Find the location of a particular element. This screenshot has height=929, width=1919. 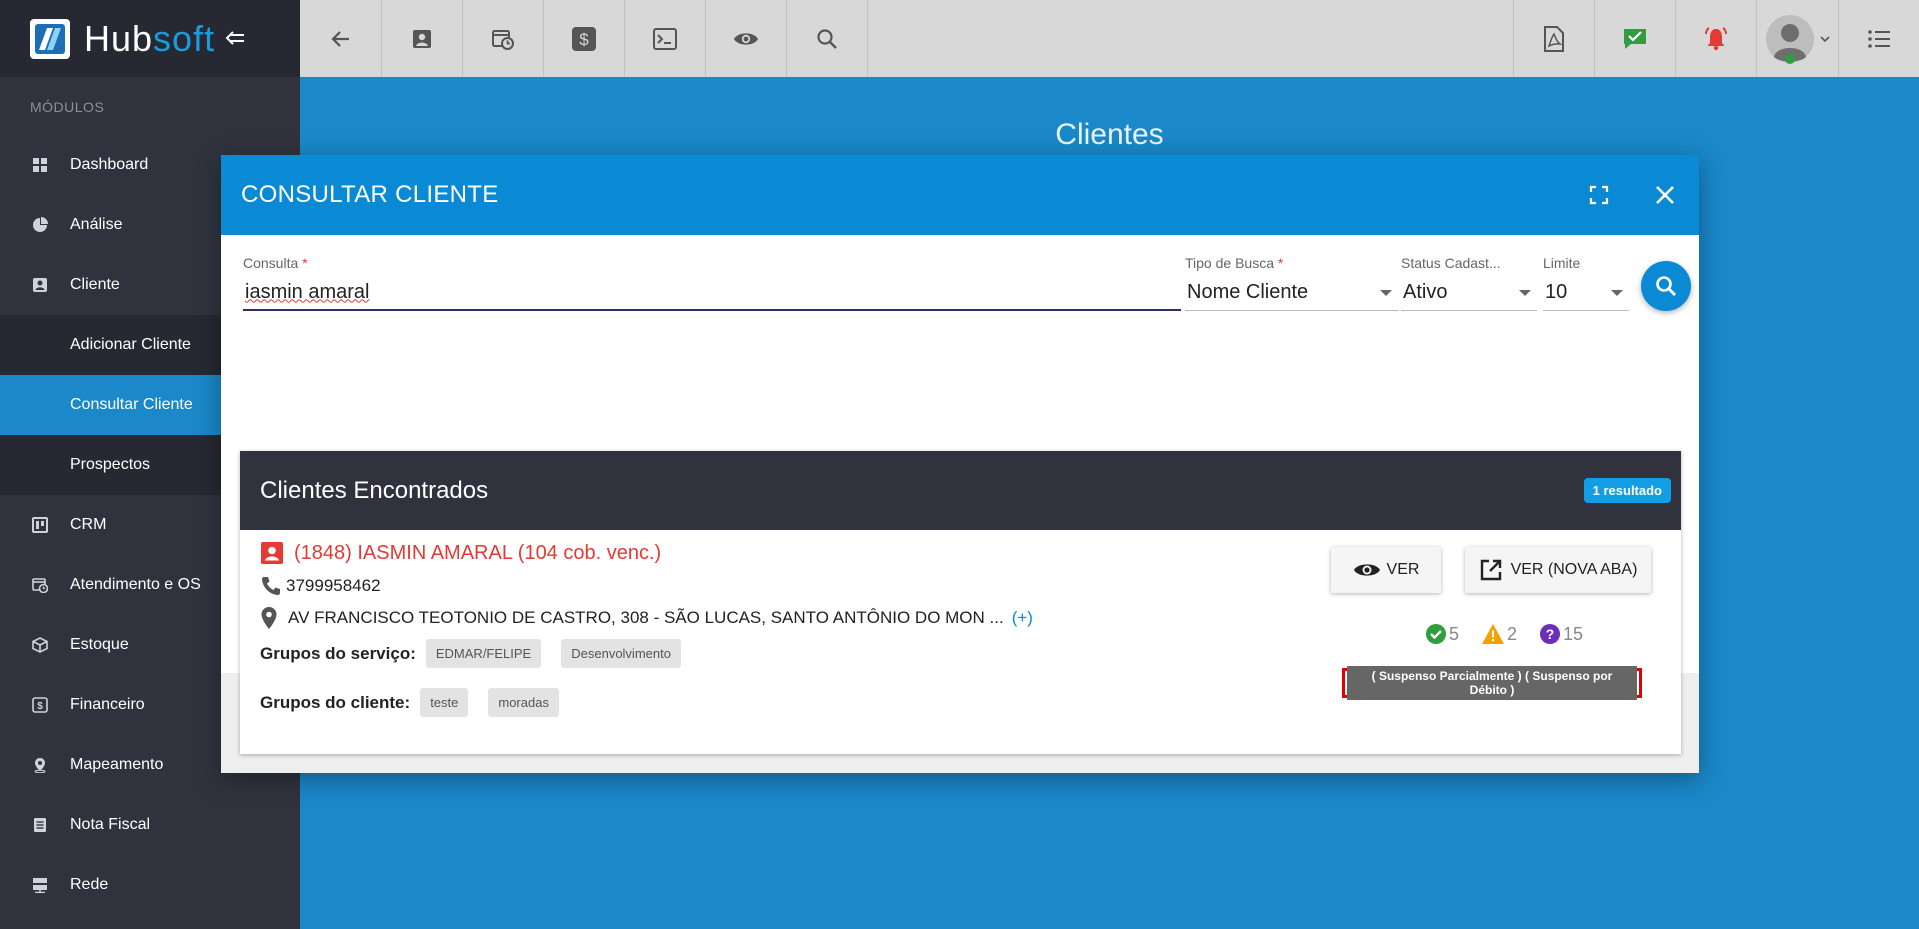

close-button is located at coordinates (1665, 195).